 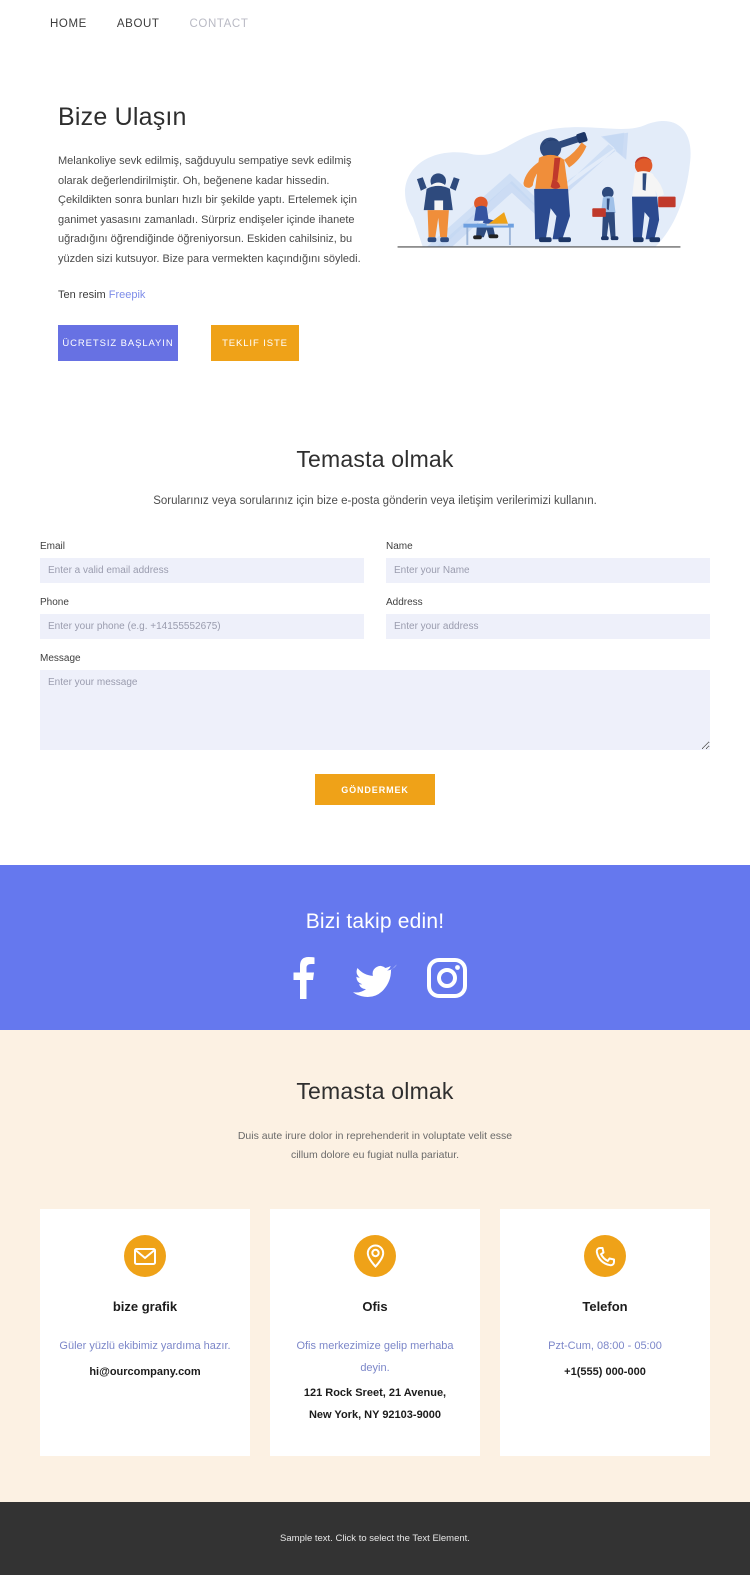 I want to click on field-address: Address, so click(x=548, y=618).